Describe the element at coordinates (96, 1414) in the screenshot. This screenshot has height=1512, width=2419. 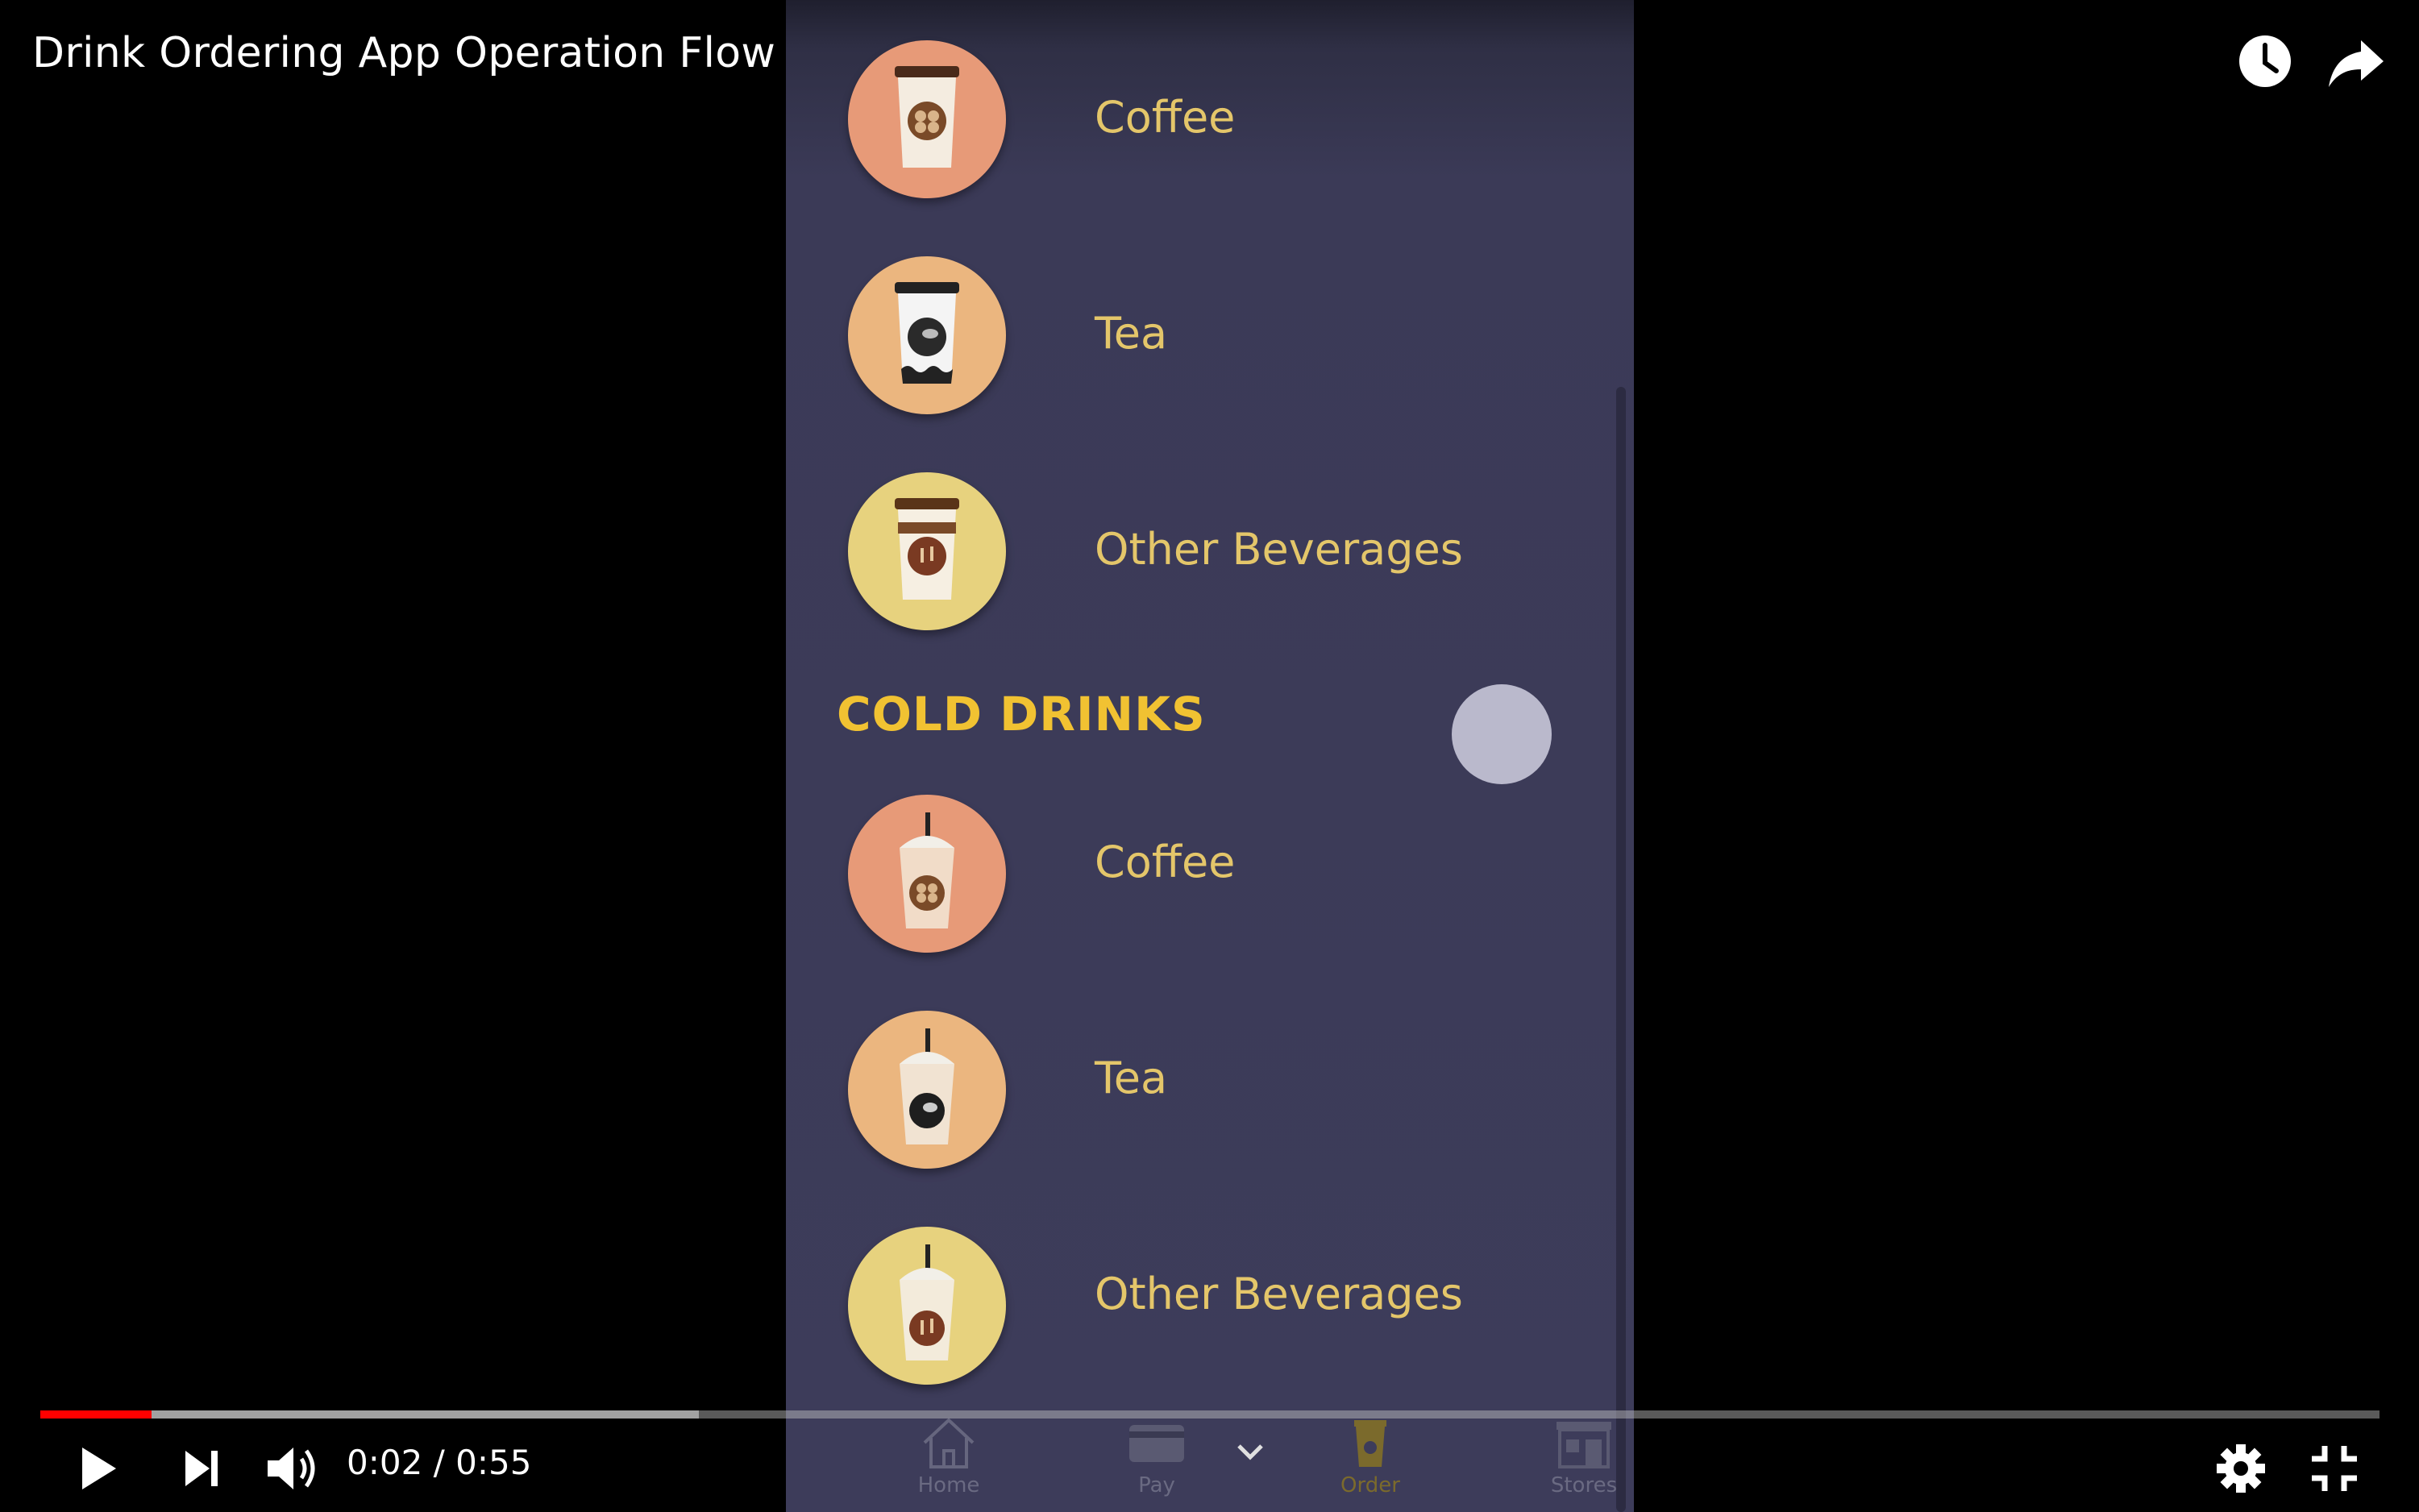
I see `progress-played` at that location.